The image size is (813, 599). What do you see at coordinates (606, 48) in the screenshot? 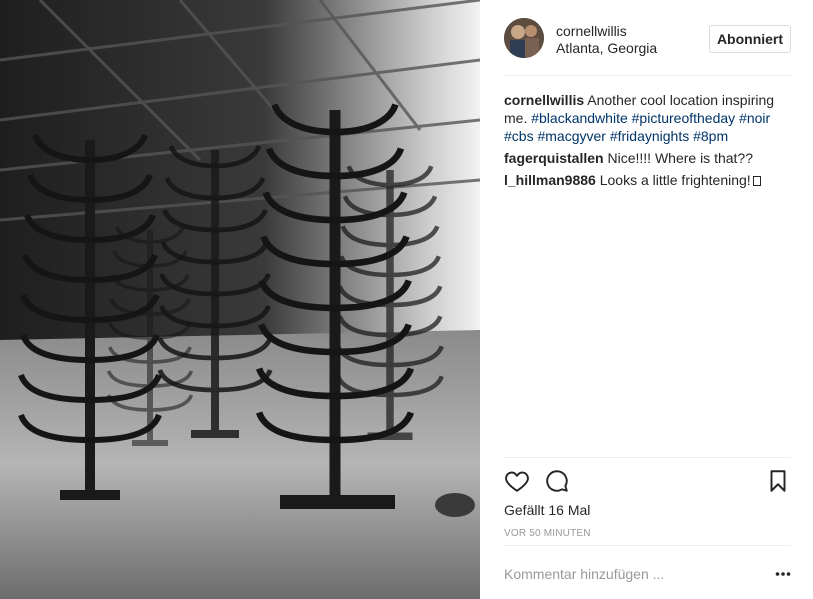
I see `post-location: Atlanta, Georgia` at bounding box center [606, 48].